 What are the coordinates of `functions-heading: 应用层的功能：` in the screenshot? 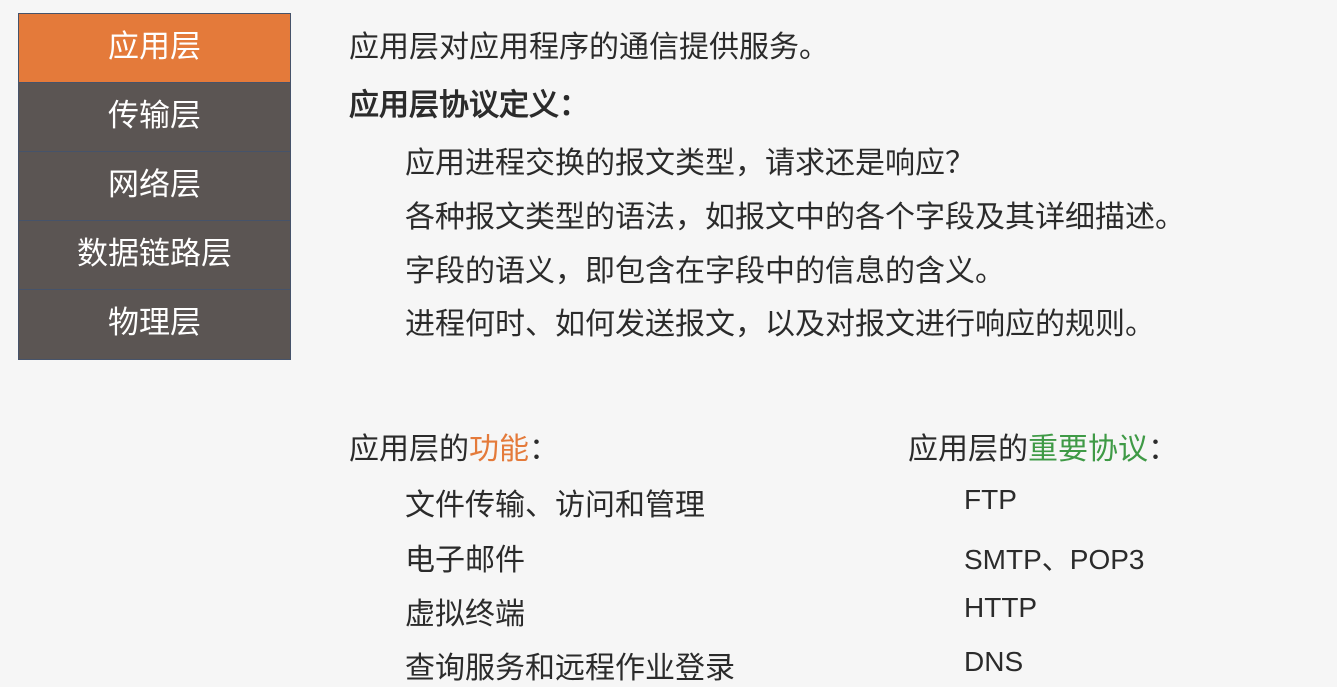 It's located at (454, 446).